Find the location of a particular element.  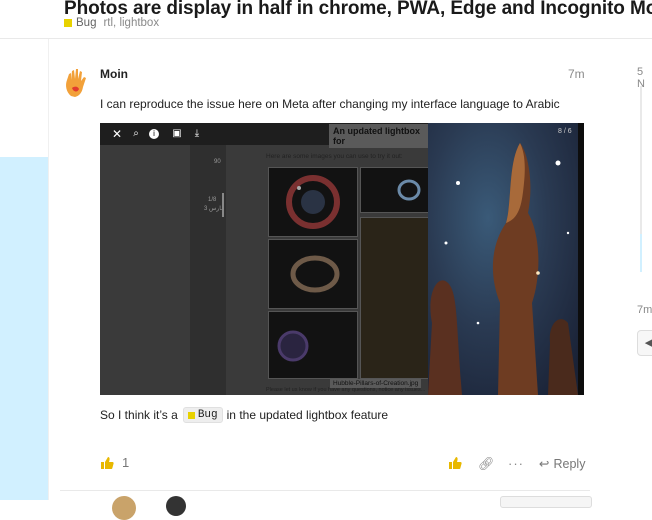

topic-meta: Bug rtl, lightbox is located at coordinates (111, 23).